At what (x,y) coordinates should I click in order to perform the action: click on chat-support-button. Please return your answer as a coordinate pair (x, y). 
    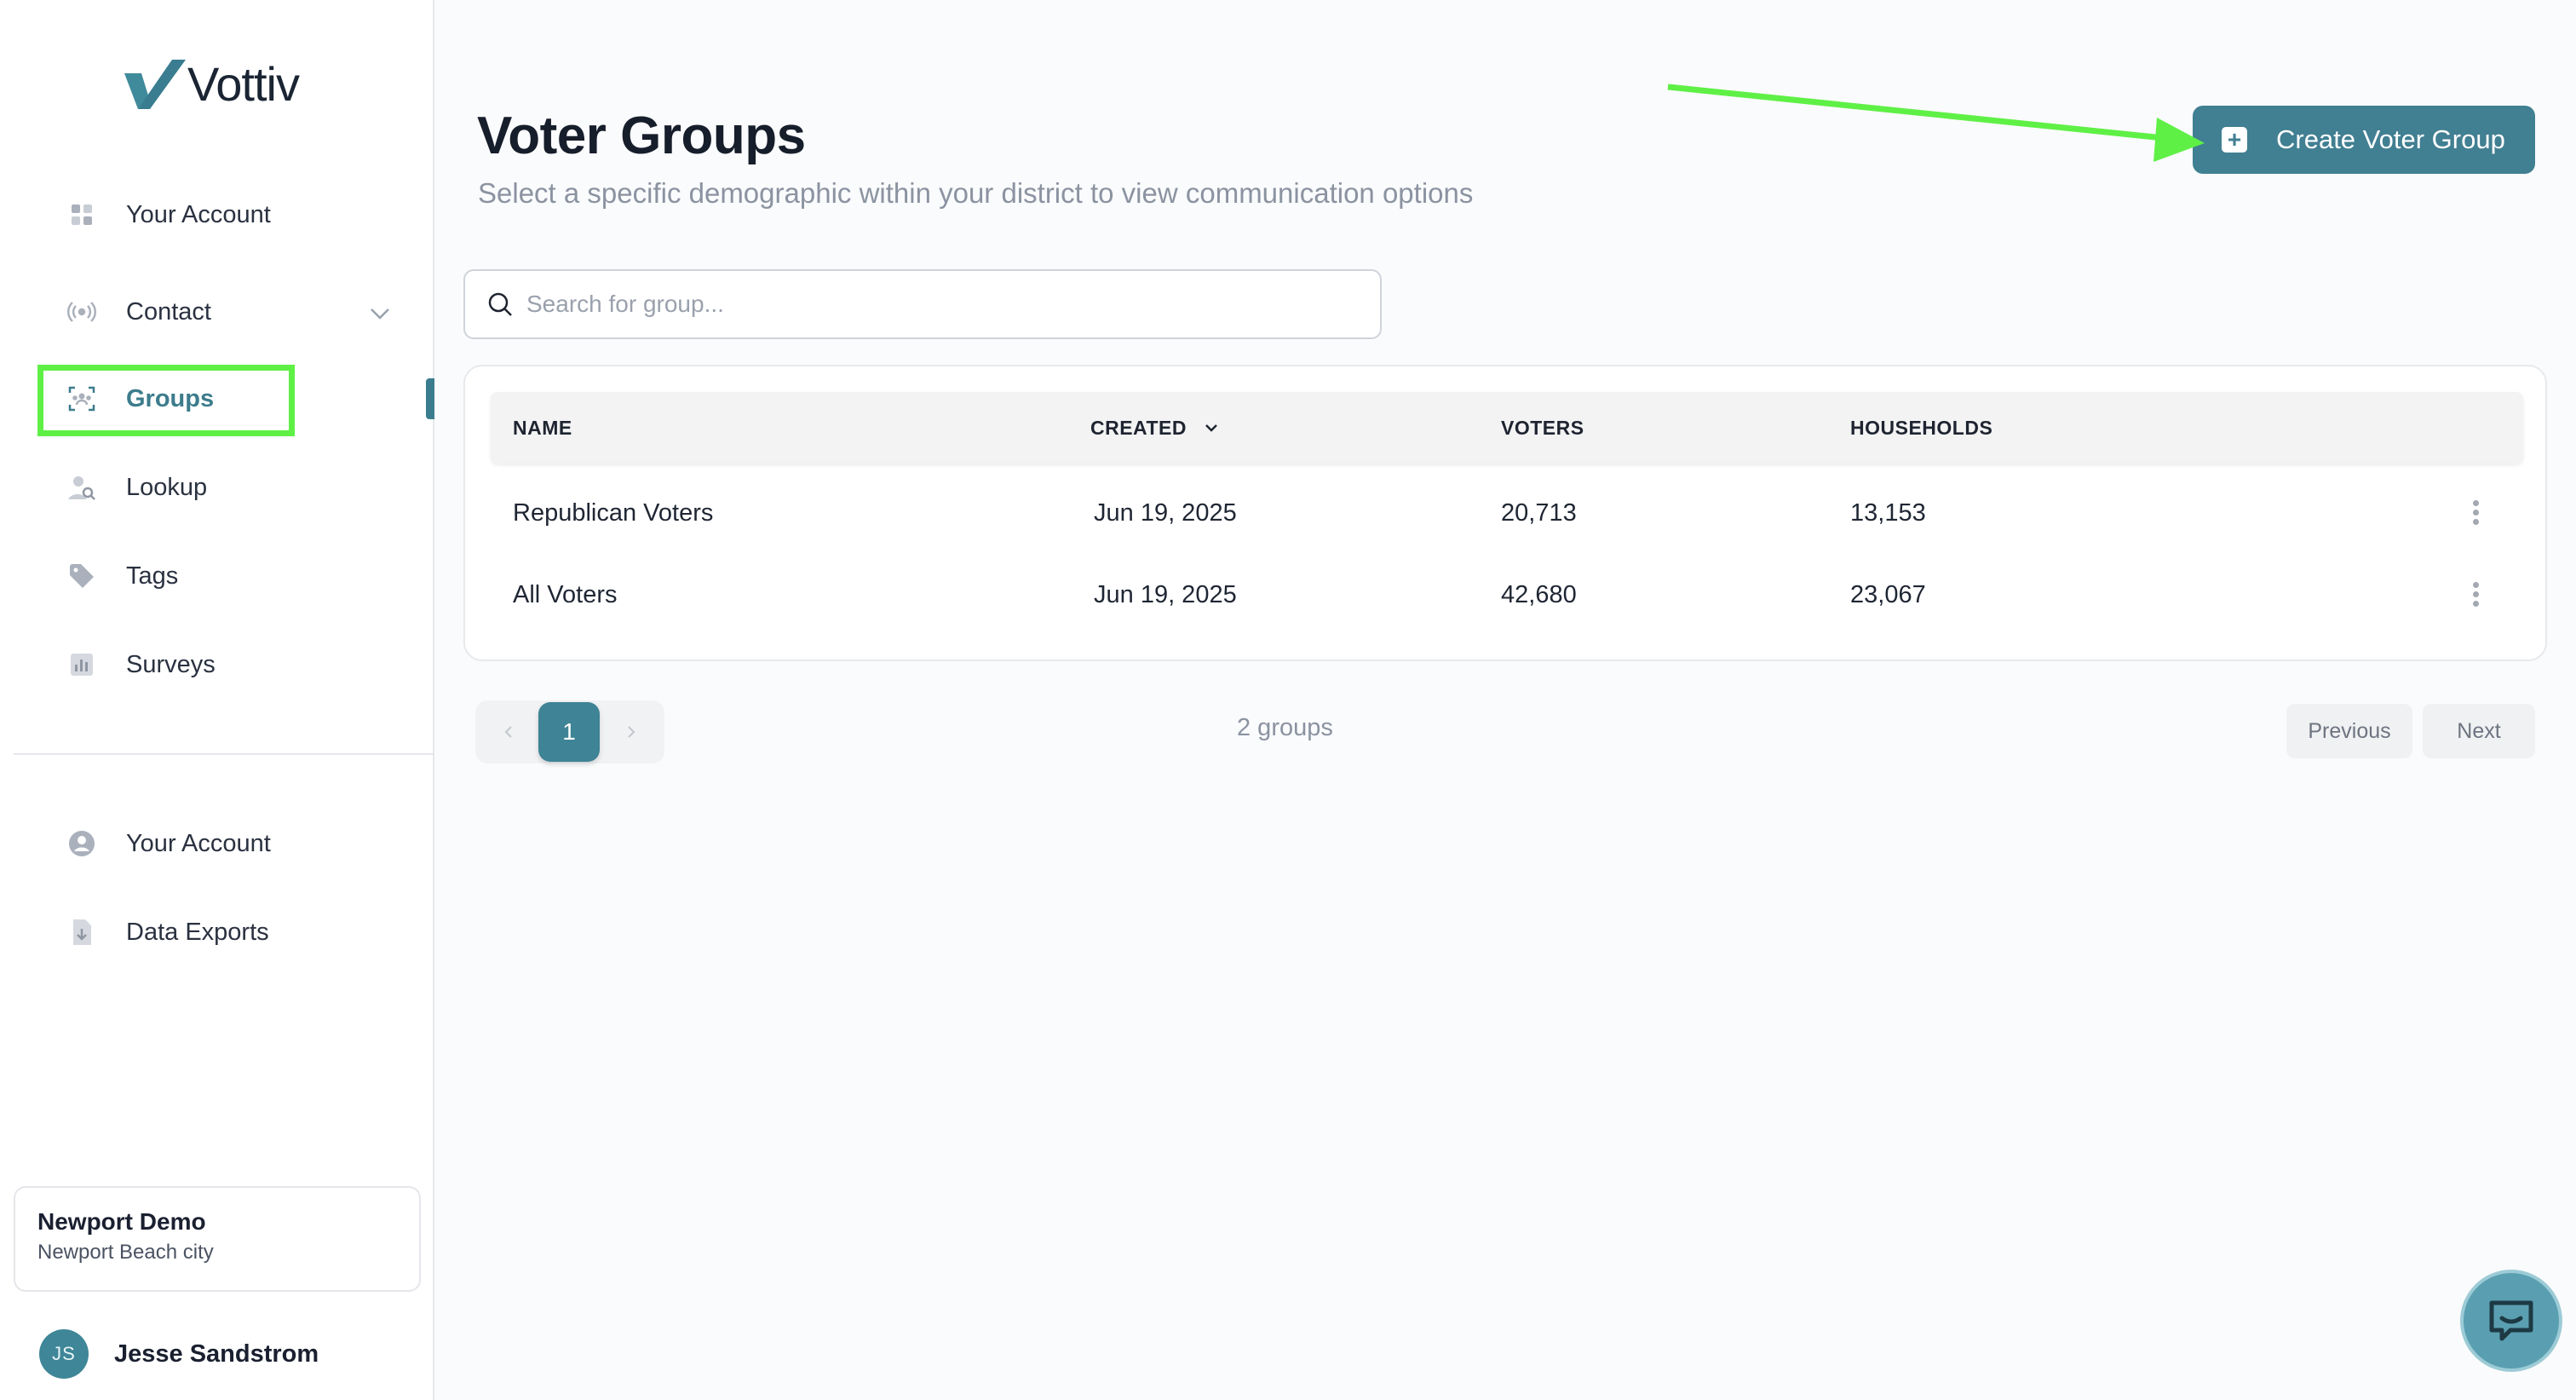
    Looking at the image, I should click on (2511, 1321).